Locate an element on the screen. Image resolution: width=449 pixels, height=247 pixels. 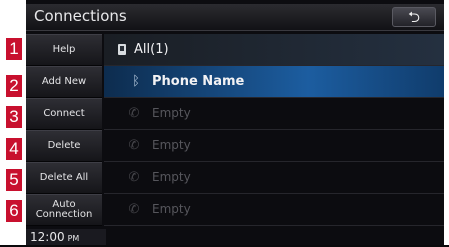
add-new-button: Add New is located at coordinates (64, 82).